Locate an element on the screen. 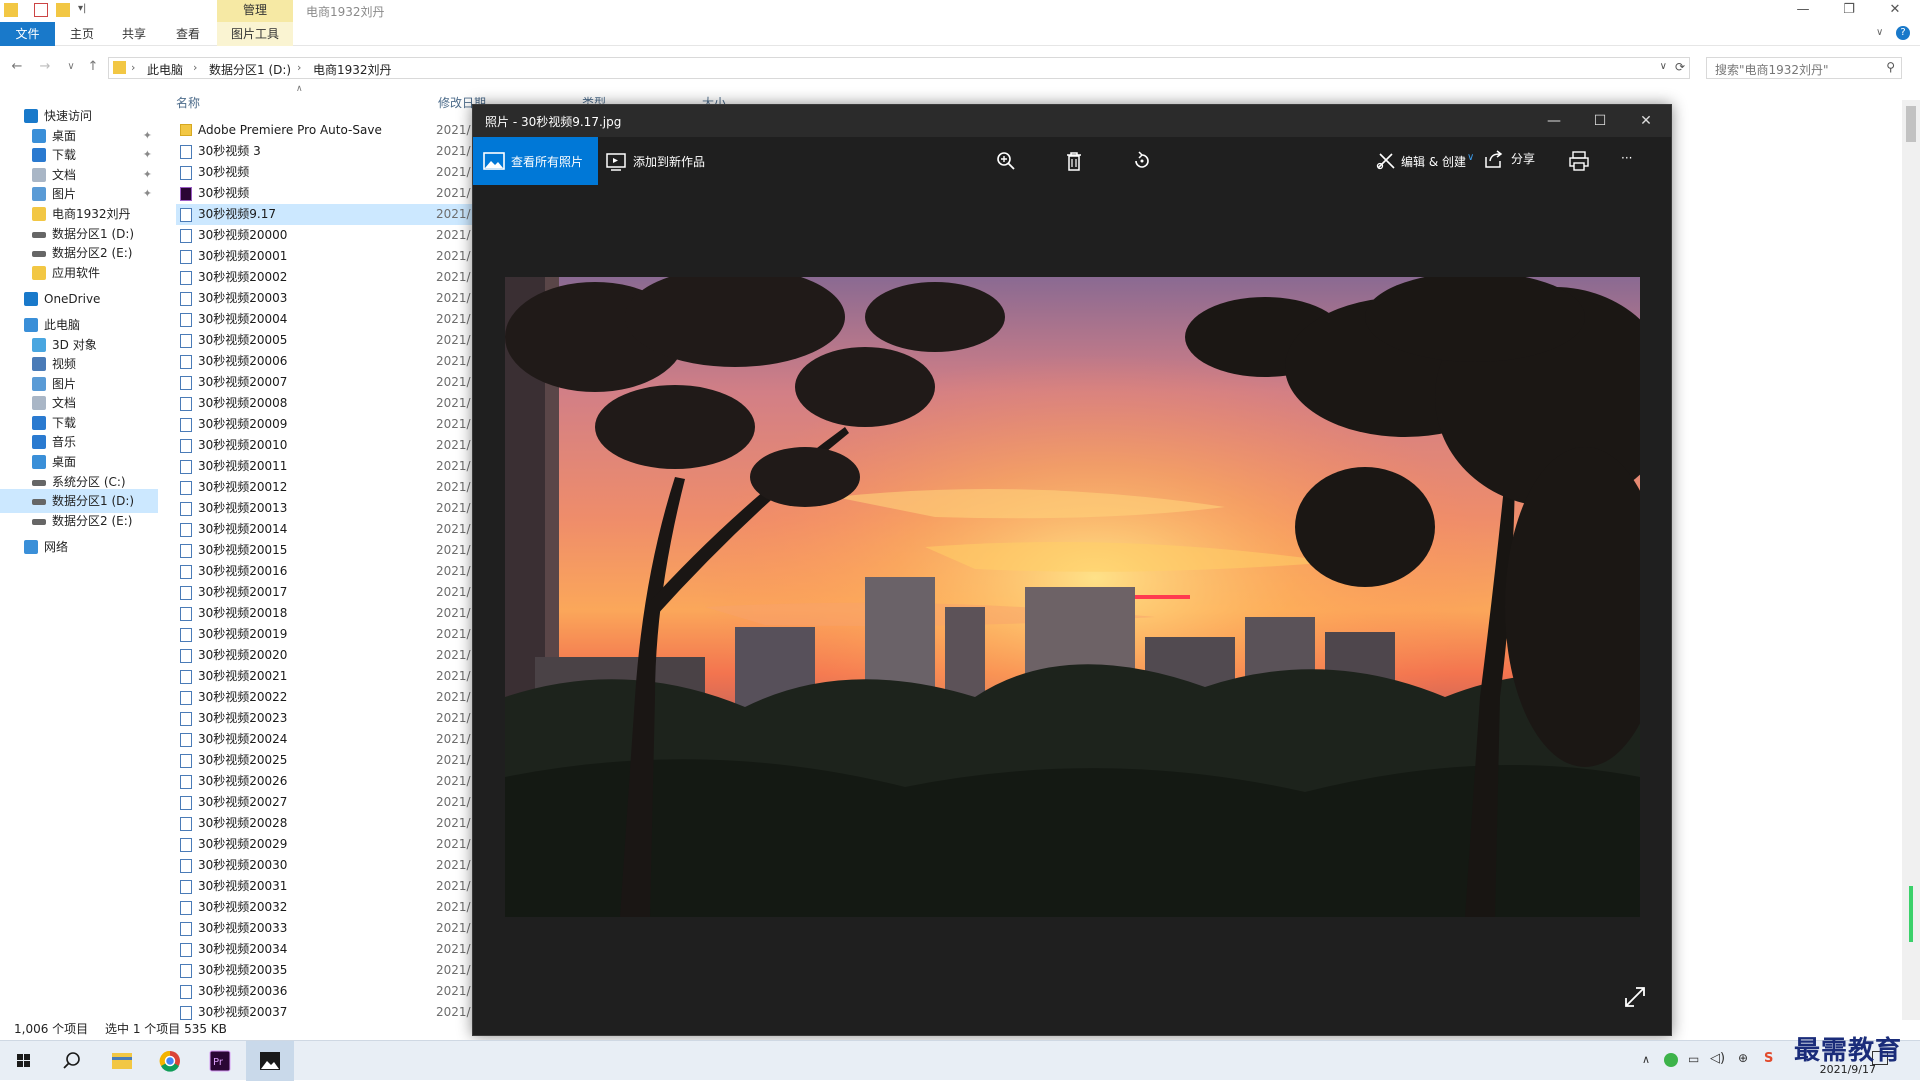  full-screen-icon is located at coordinates (1635, 997).